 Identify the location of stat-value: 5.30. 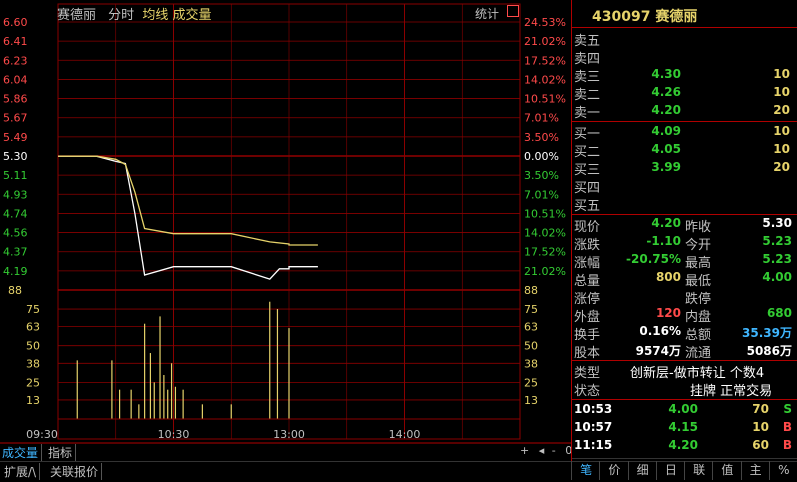
(777, 223).